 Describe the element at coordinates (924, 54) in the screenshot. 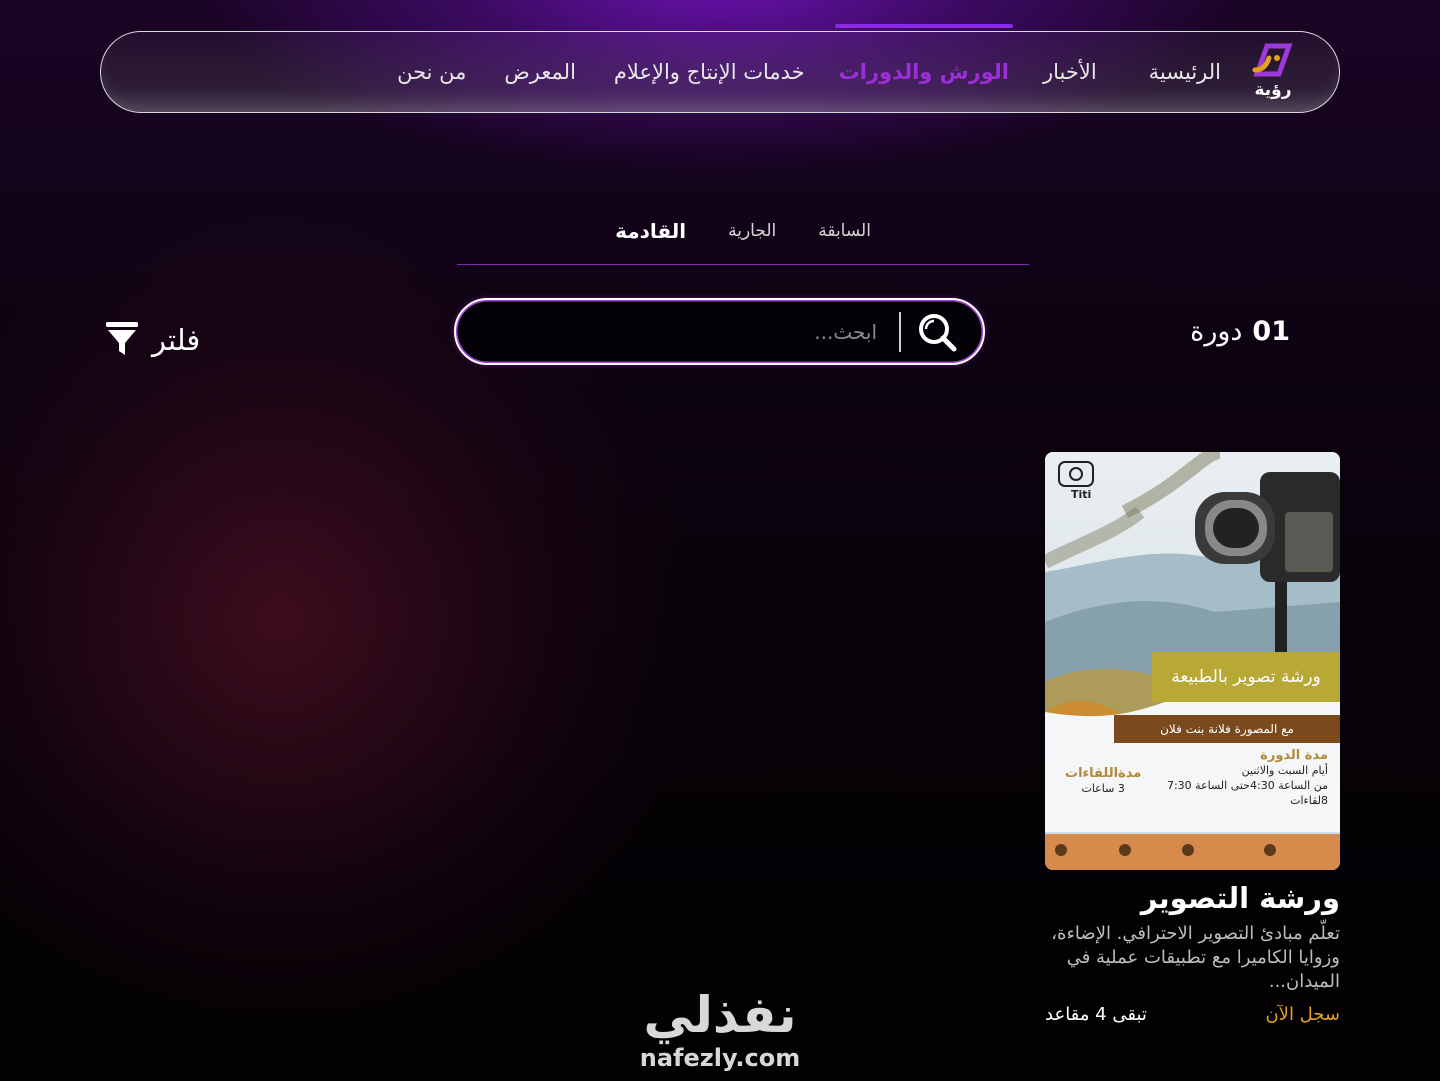

I see `nav-item-workshops: الورش والدورات` at that location.